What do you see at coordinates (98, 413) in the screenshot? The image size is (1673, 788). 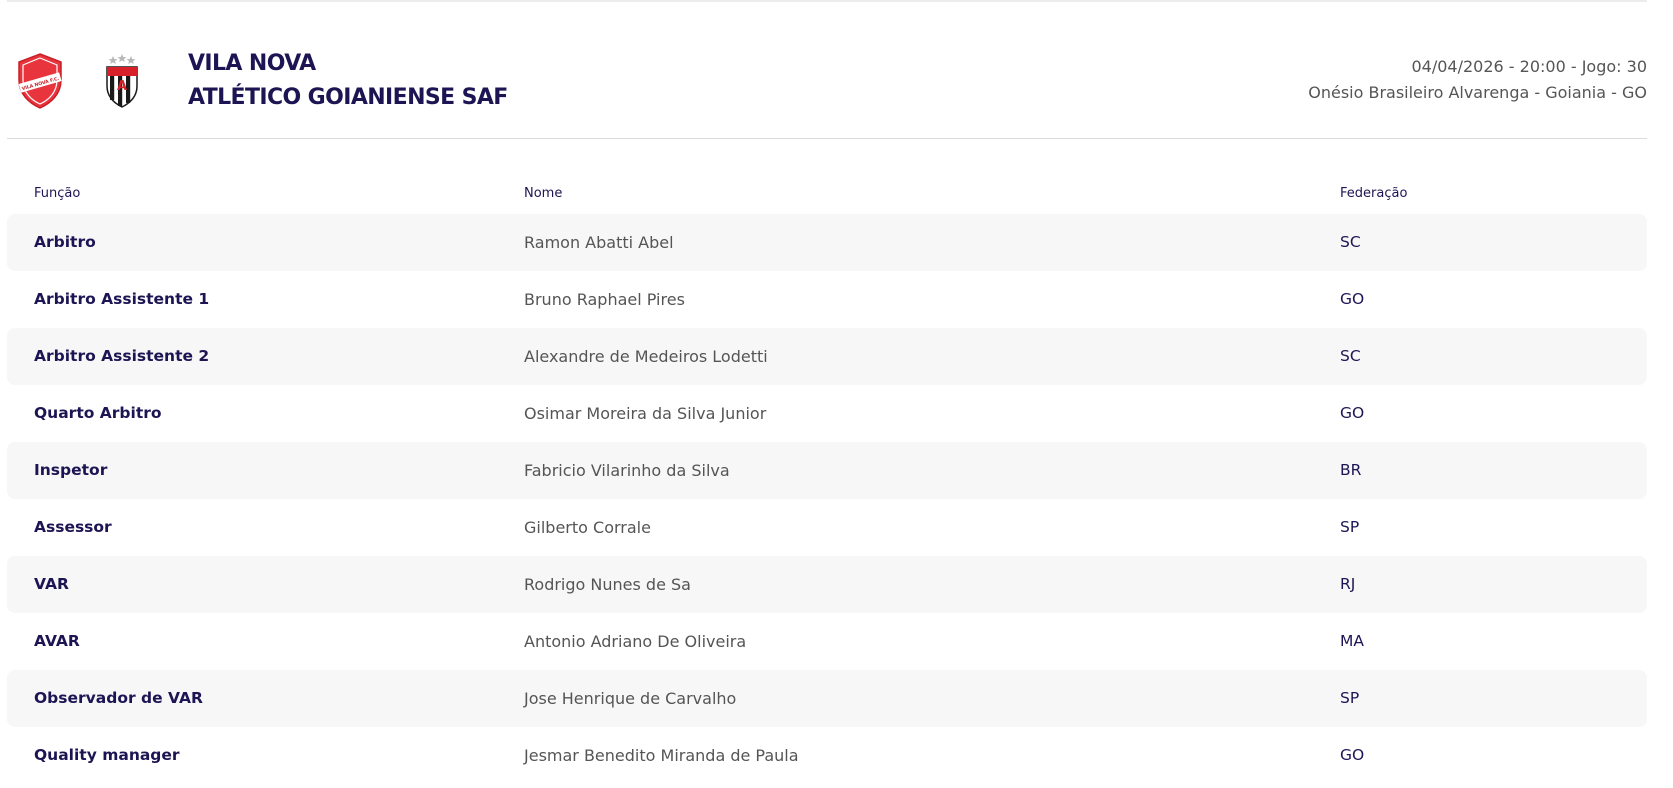 I see `role-cell: Quarto Arbitro` at bounding box center [98, 413].